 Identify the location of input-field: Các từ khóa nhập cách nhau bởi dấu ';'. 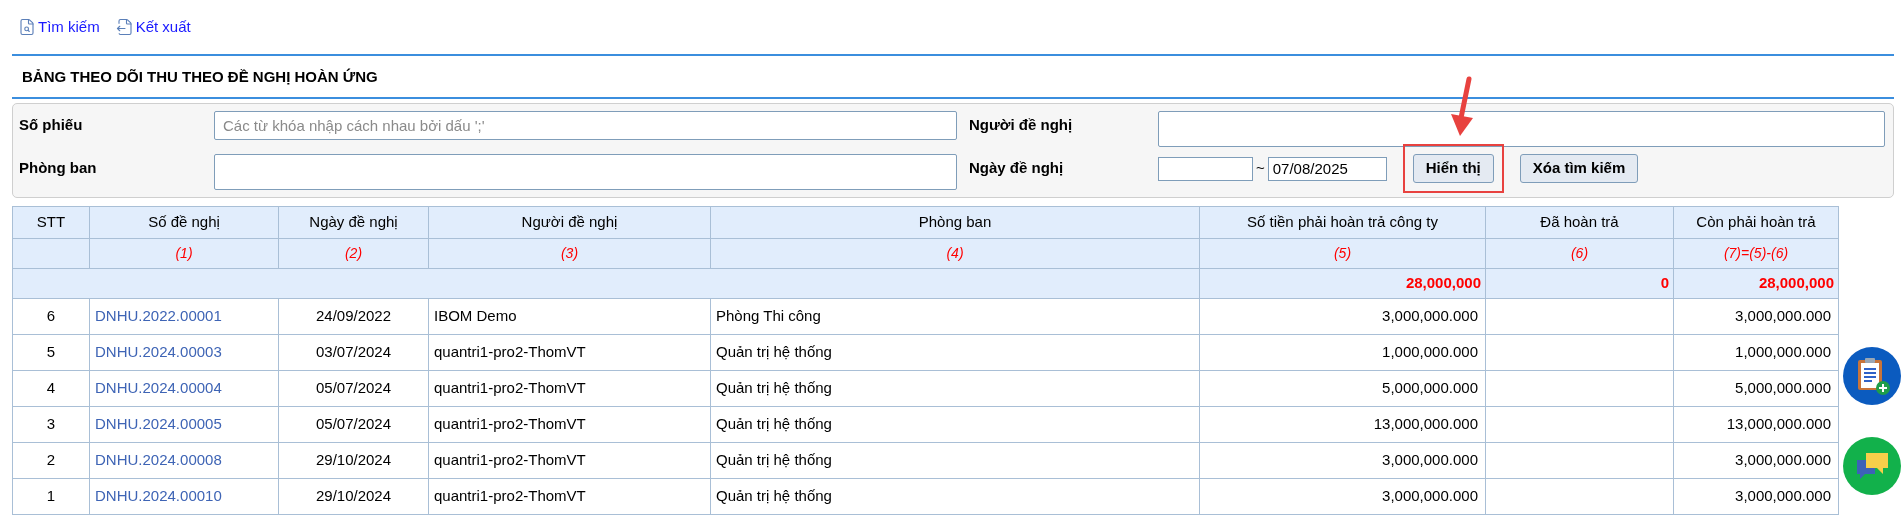
(585, 125).